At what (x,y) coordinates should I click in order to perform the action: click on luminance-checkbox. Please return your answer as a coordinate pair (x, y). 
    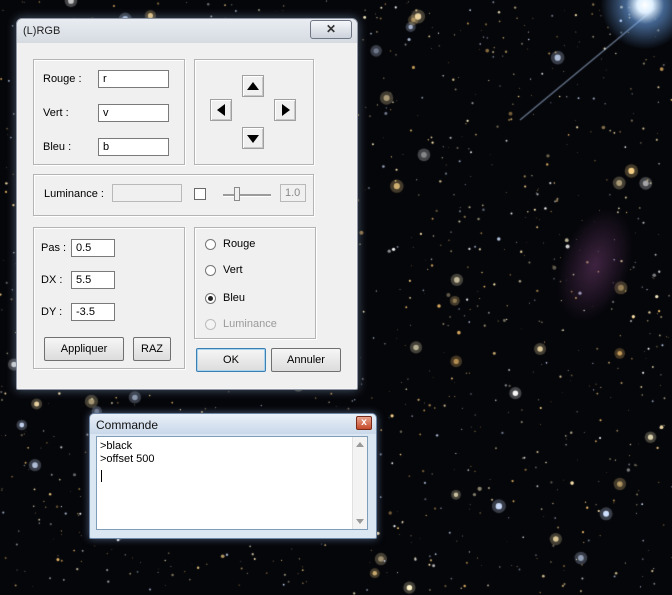
    Looking at the image, I should click on (200, 194).